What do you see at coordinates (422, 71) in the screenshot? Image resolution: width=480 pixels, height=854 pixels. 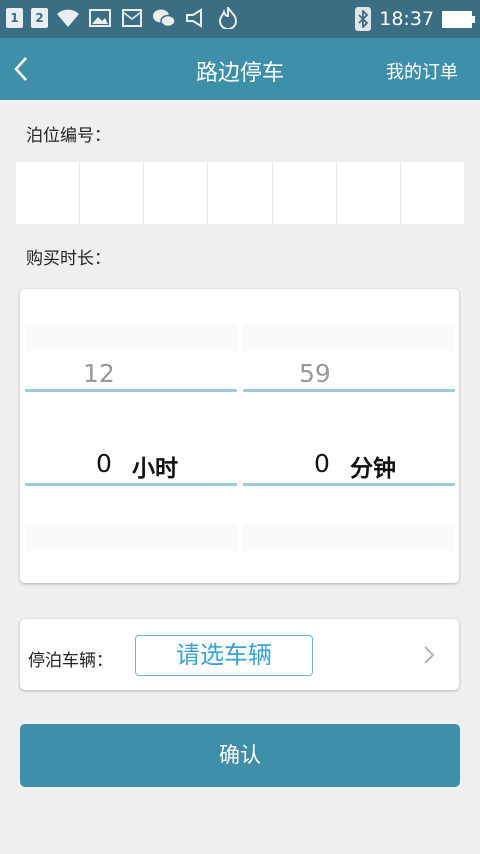 I see `my-orders-link: 我的订单` at bounding box center [422, 71].